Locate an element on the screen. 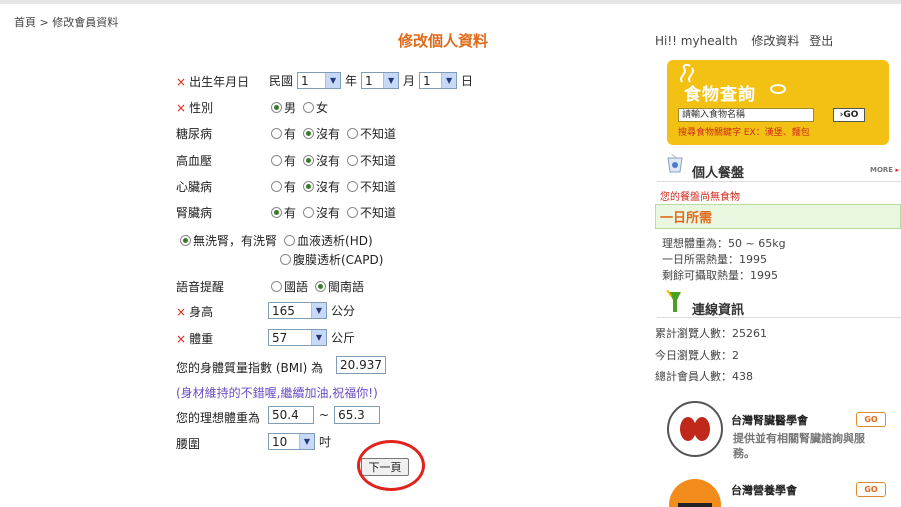 Image resolution: width=901 pixels, height=507 pixels. hypertension-radio-group: 有 沒有 不知道 is located at coordinates (337, 160).